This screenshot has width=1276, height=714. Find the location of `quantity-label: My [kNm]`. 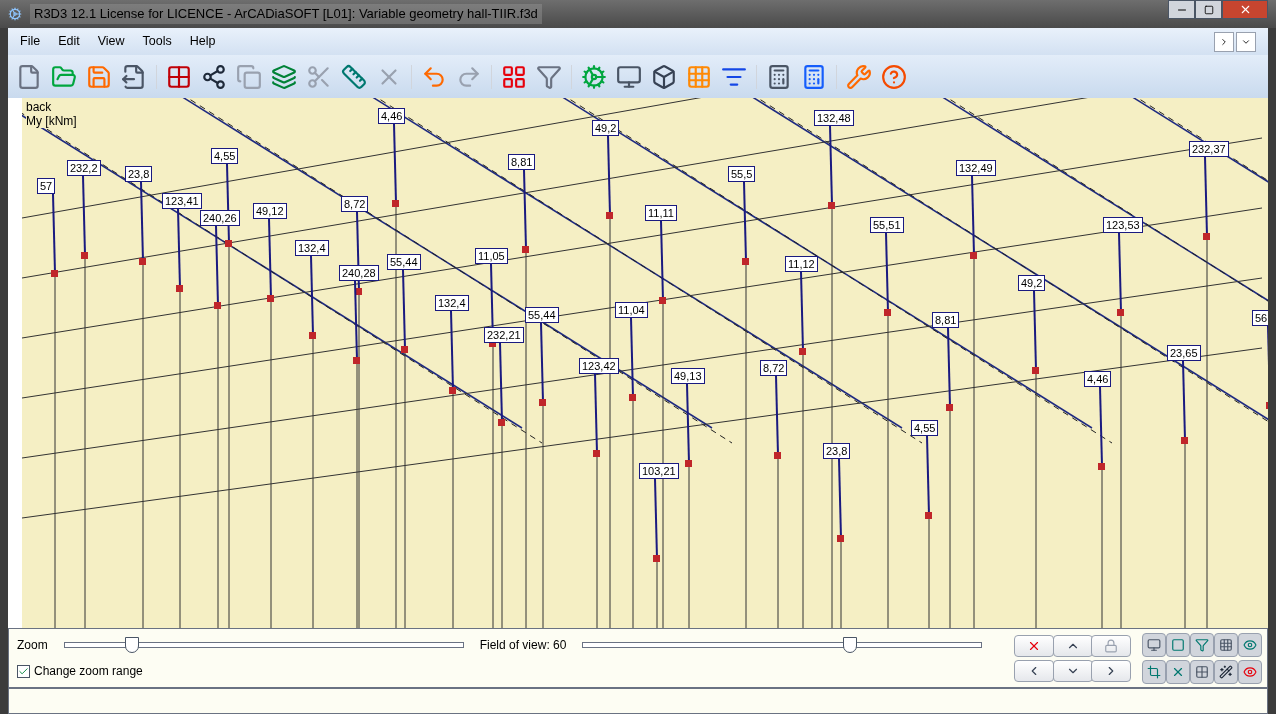

quantity-label: My [kNm] is located at coordinates (51, 121).